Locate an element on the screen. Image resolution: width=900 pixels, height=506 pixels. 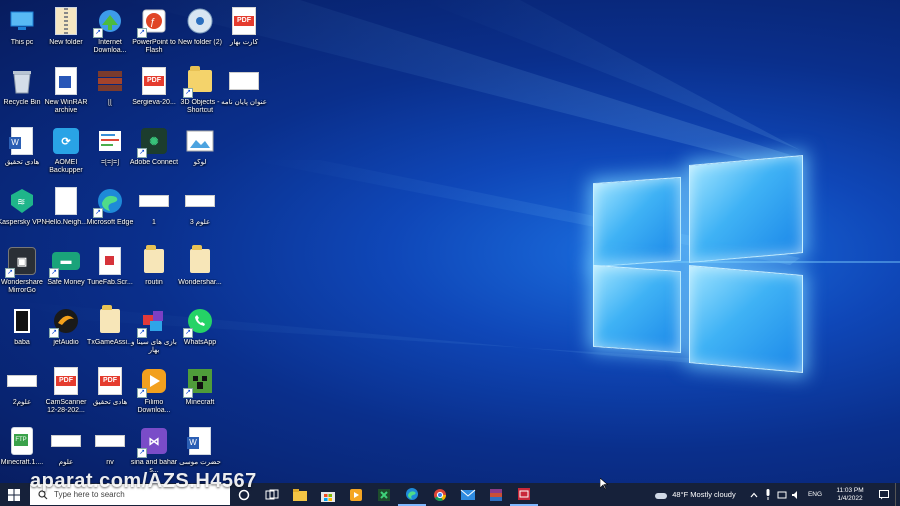
filimo-icon: ↗ is located at coordinates (153, 382).